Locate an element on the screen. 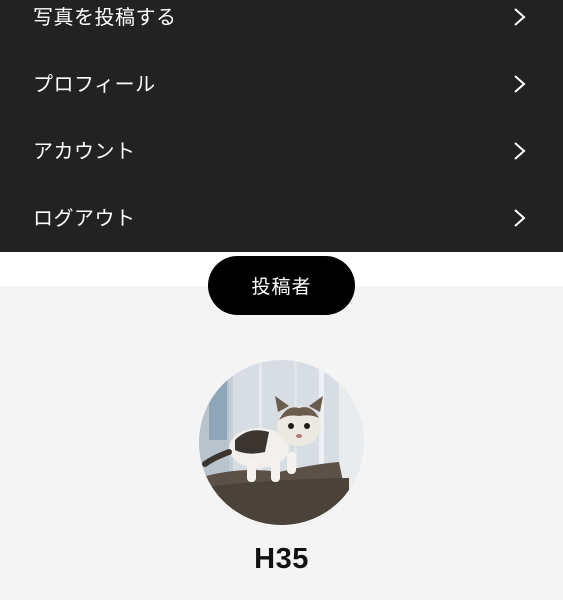 The image size is (563, 600). poster-label: 投稿者 is located at coordinates (281, 287).